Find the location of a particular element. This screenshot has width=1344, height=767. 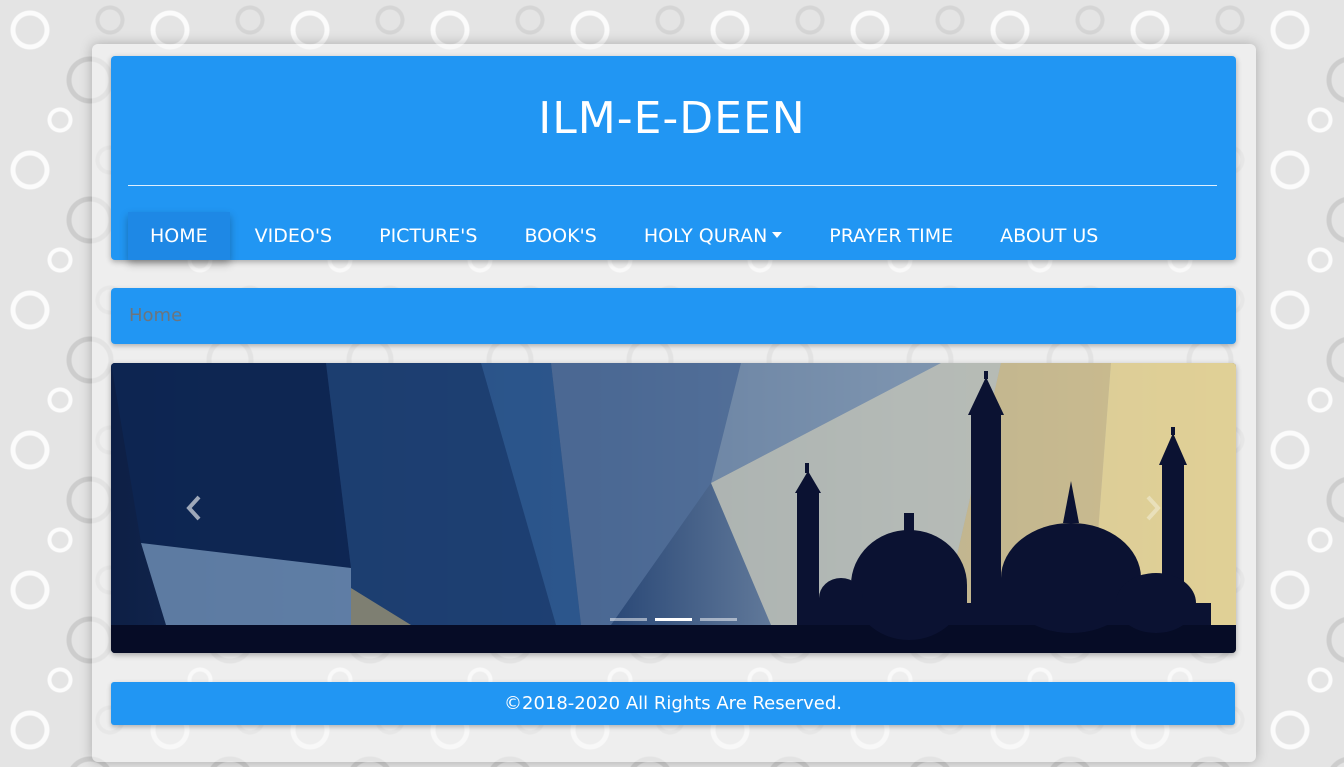

header-divider is located at coordinates (672, 185).